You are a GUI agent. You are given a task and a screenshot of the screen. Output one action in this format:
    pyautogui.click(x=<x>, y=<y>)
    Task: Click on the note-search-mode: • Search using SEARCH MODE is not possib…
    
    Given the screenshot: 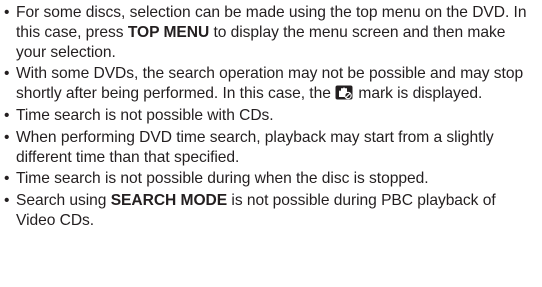 What is the action you would take?
    pyautogui.click(x=271, y=211)
    